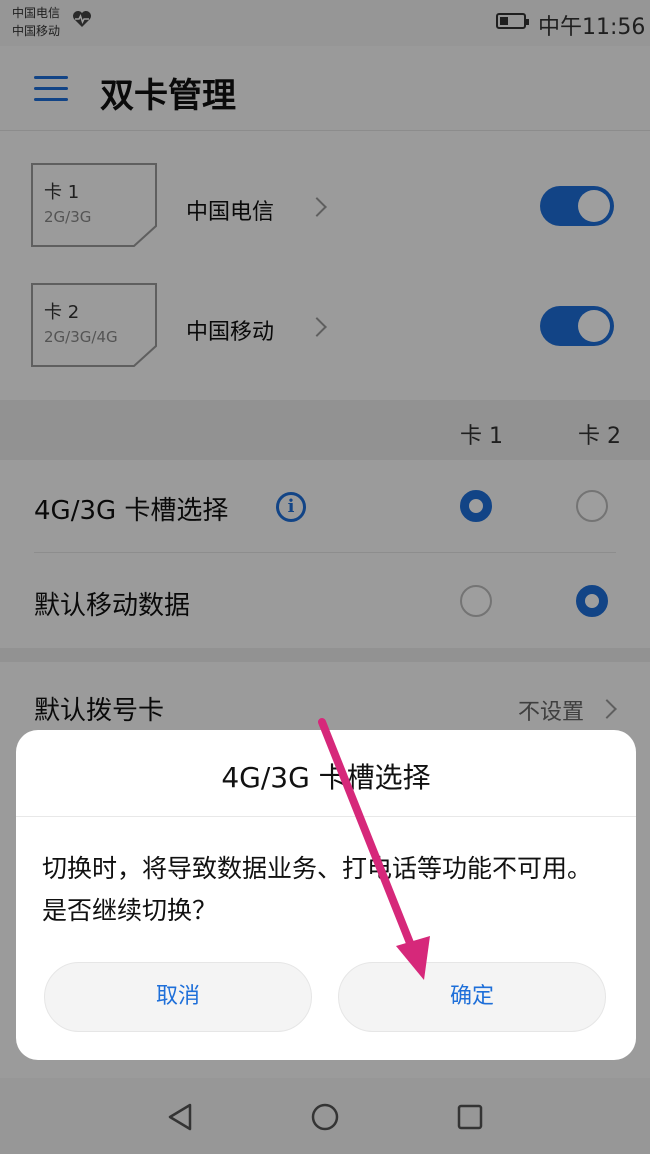 The width and height of the screenshot is (650, 1154). What do you see at coordinates (178, 997) in the screenshot?
I see `cancel-button: 取消` at bounding box center [178, 997].